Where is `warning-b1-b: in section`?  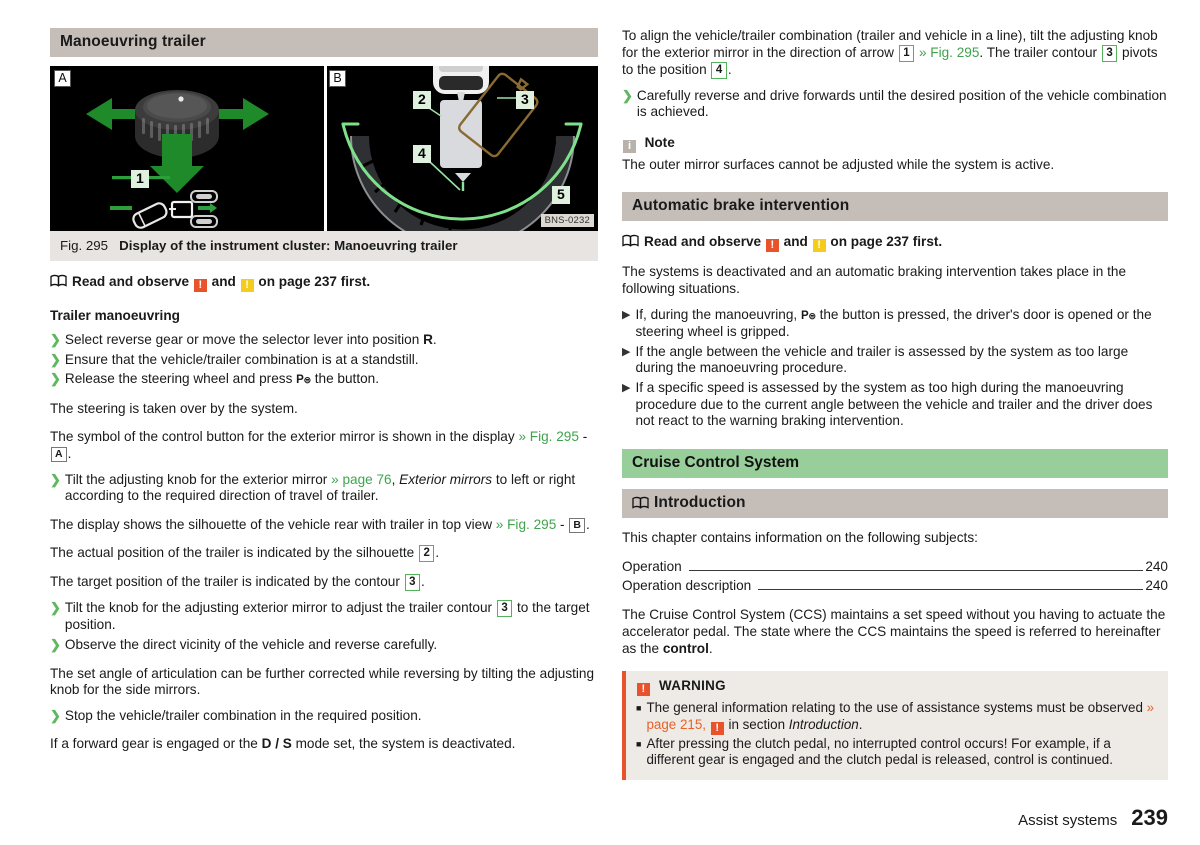
warning-b1-b: in section is located at coordinates (756, 724).